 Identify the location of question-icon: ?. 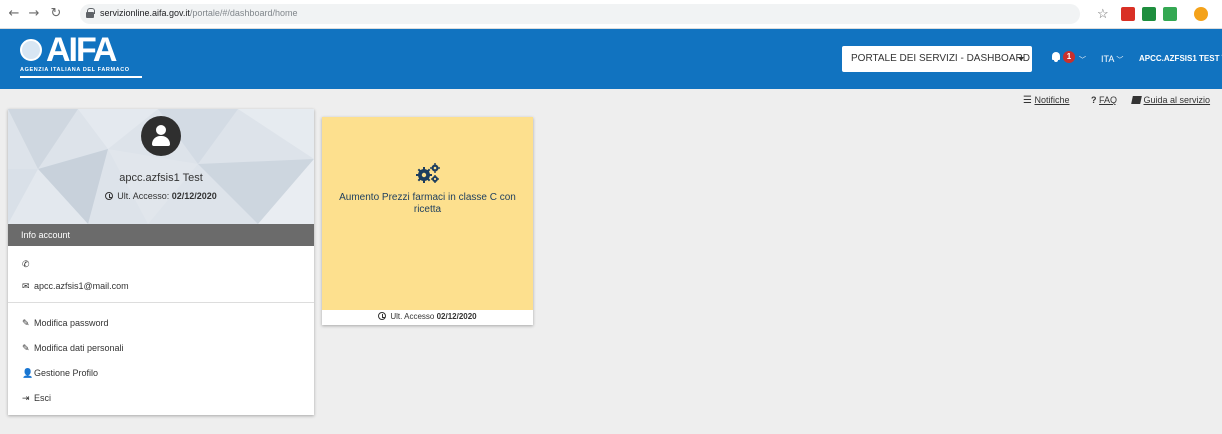
(1094, 100).